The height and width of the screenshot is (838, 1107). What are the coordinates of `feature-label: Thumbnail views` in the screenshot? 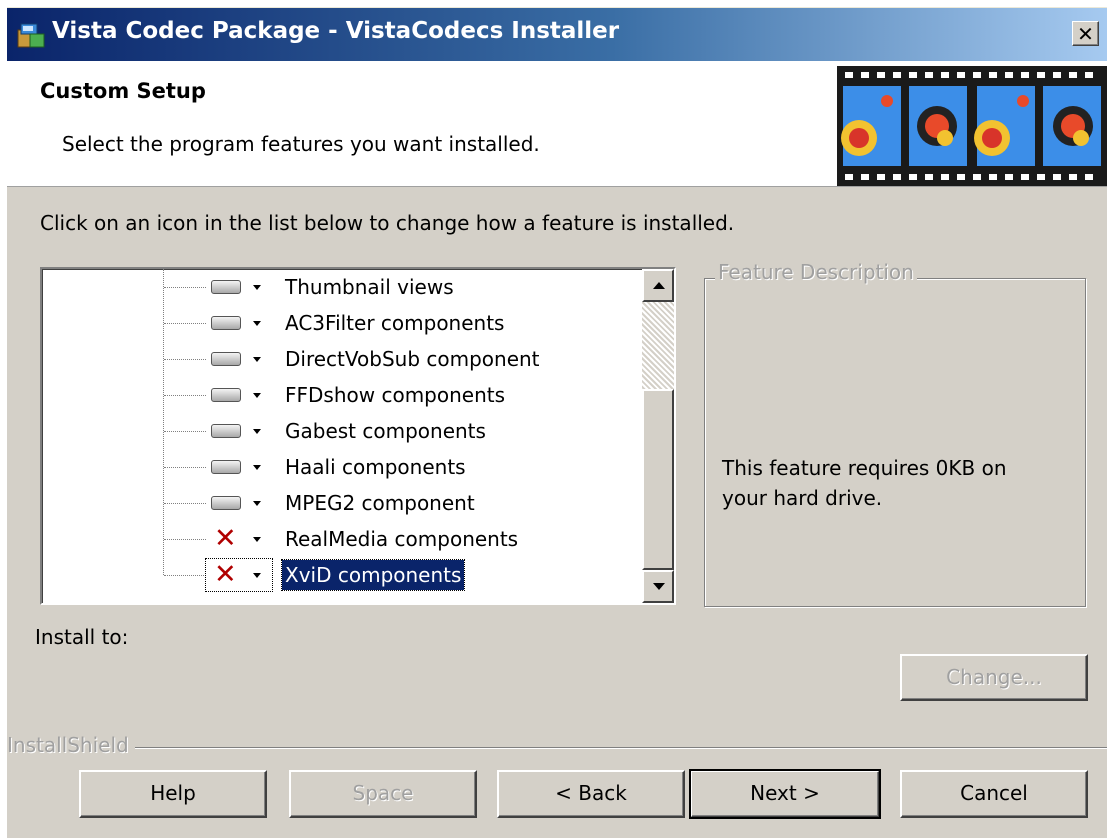 It's located at (369, 287).